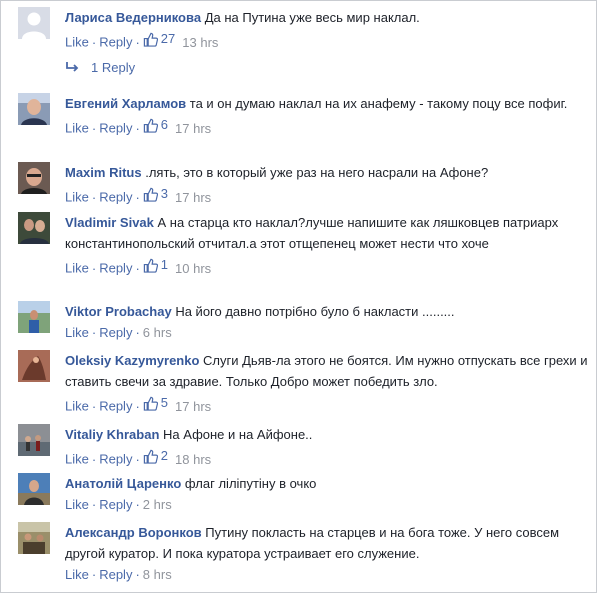 Image resolution: width=597 pixels, height=593 pixels. What do you see at coordinates (157, 574) in the screenshot?
I see `timestamp: 8 hrs` at bounding box center [157, 574].